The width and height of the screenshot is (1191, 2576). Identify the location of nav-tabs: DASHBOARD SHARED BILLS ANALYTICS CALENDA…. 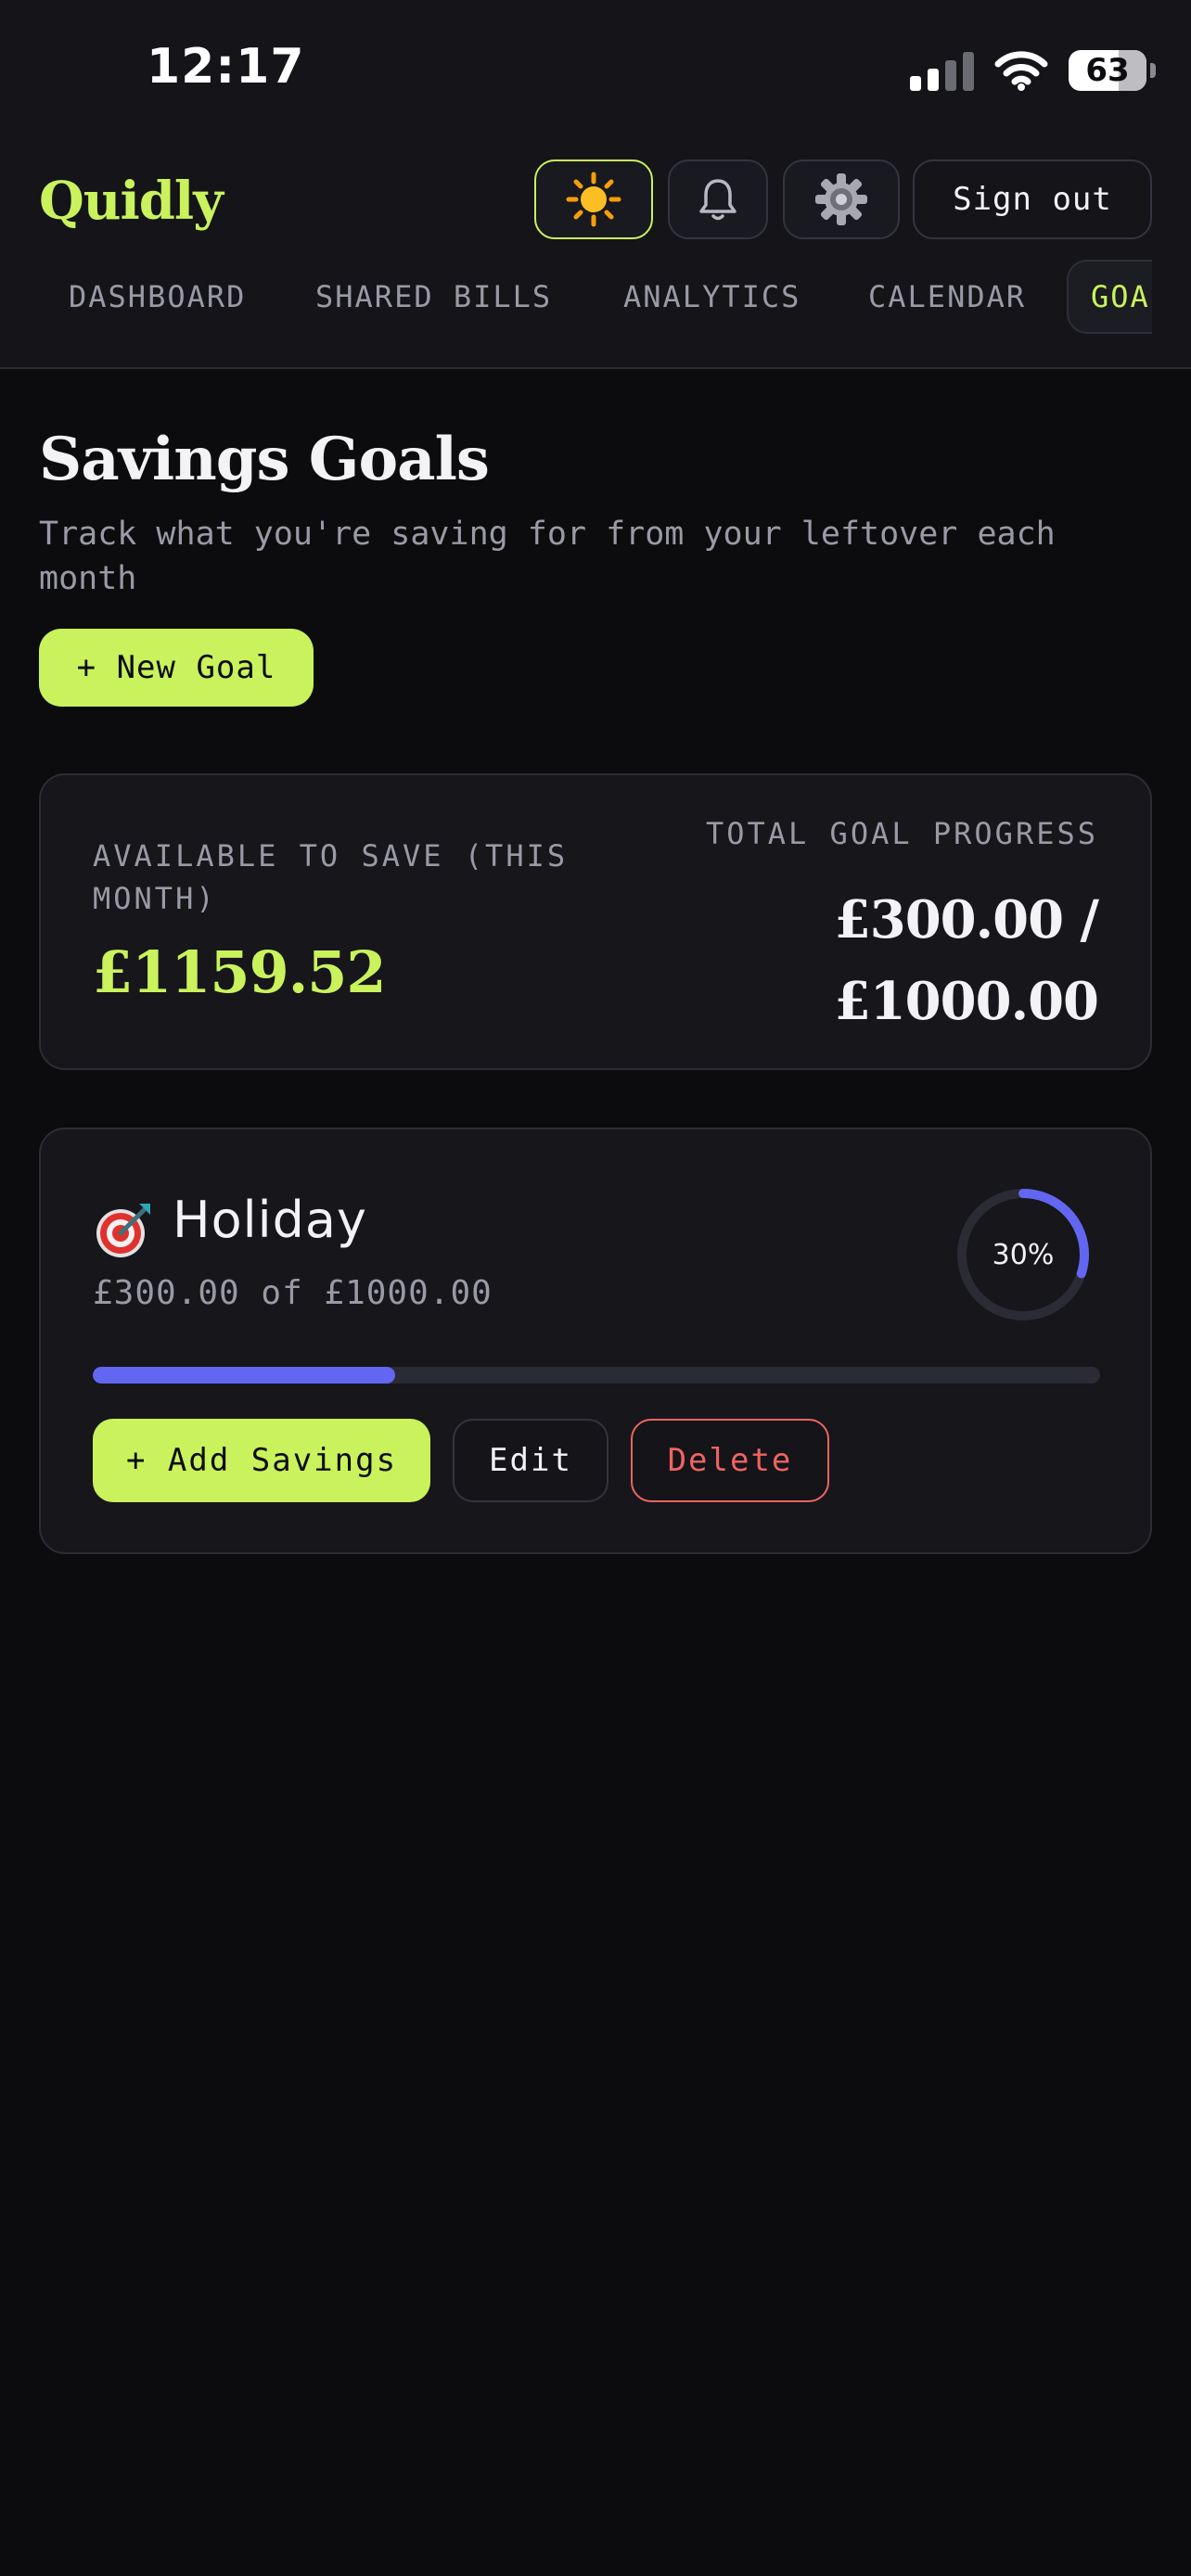
(595, 297).